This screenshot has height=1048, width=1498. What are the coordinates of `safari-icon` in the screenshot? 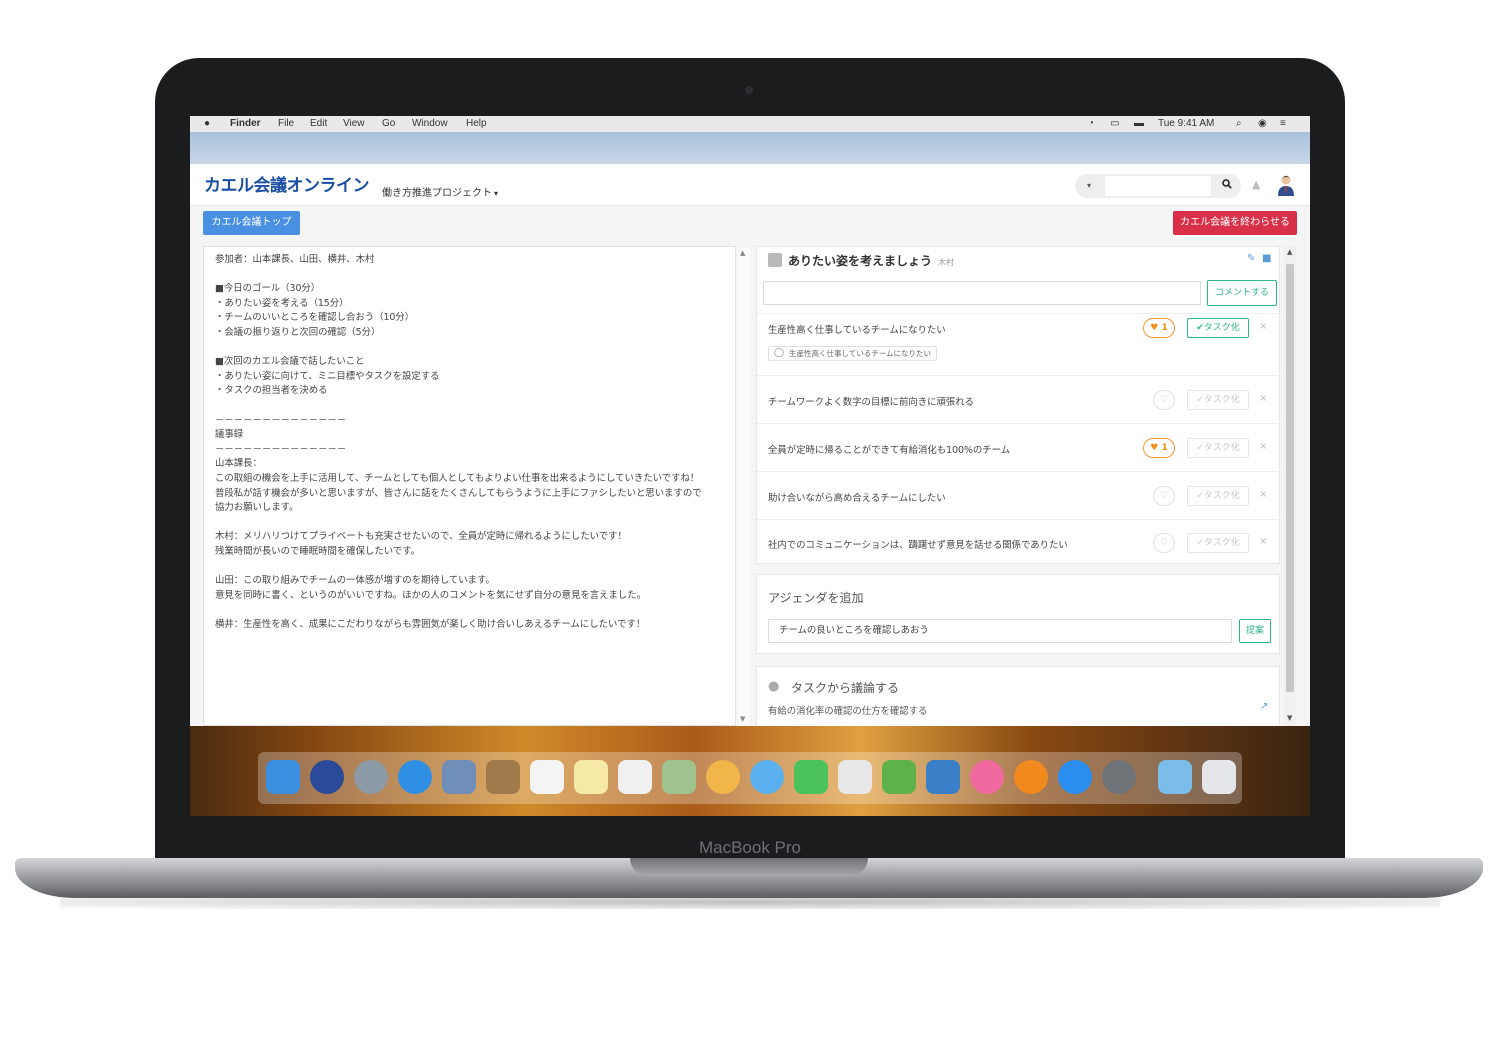 It's located at (415, 777).